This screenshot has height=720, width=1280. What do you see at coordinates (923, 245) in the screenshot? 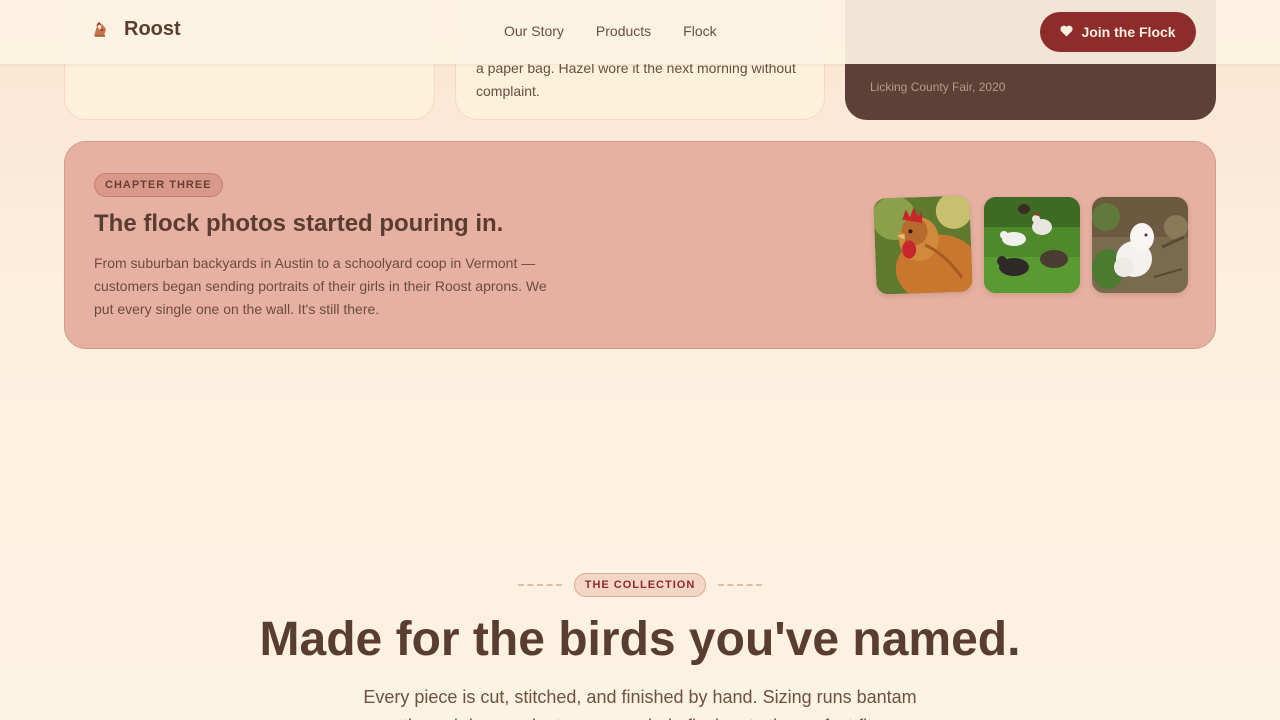
I see `orange-hen-photo` at bounding box center [923, 245].